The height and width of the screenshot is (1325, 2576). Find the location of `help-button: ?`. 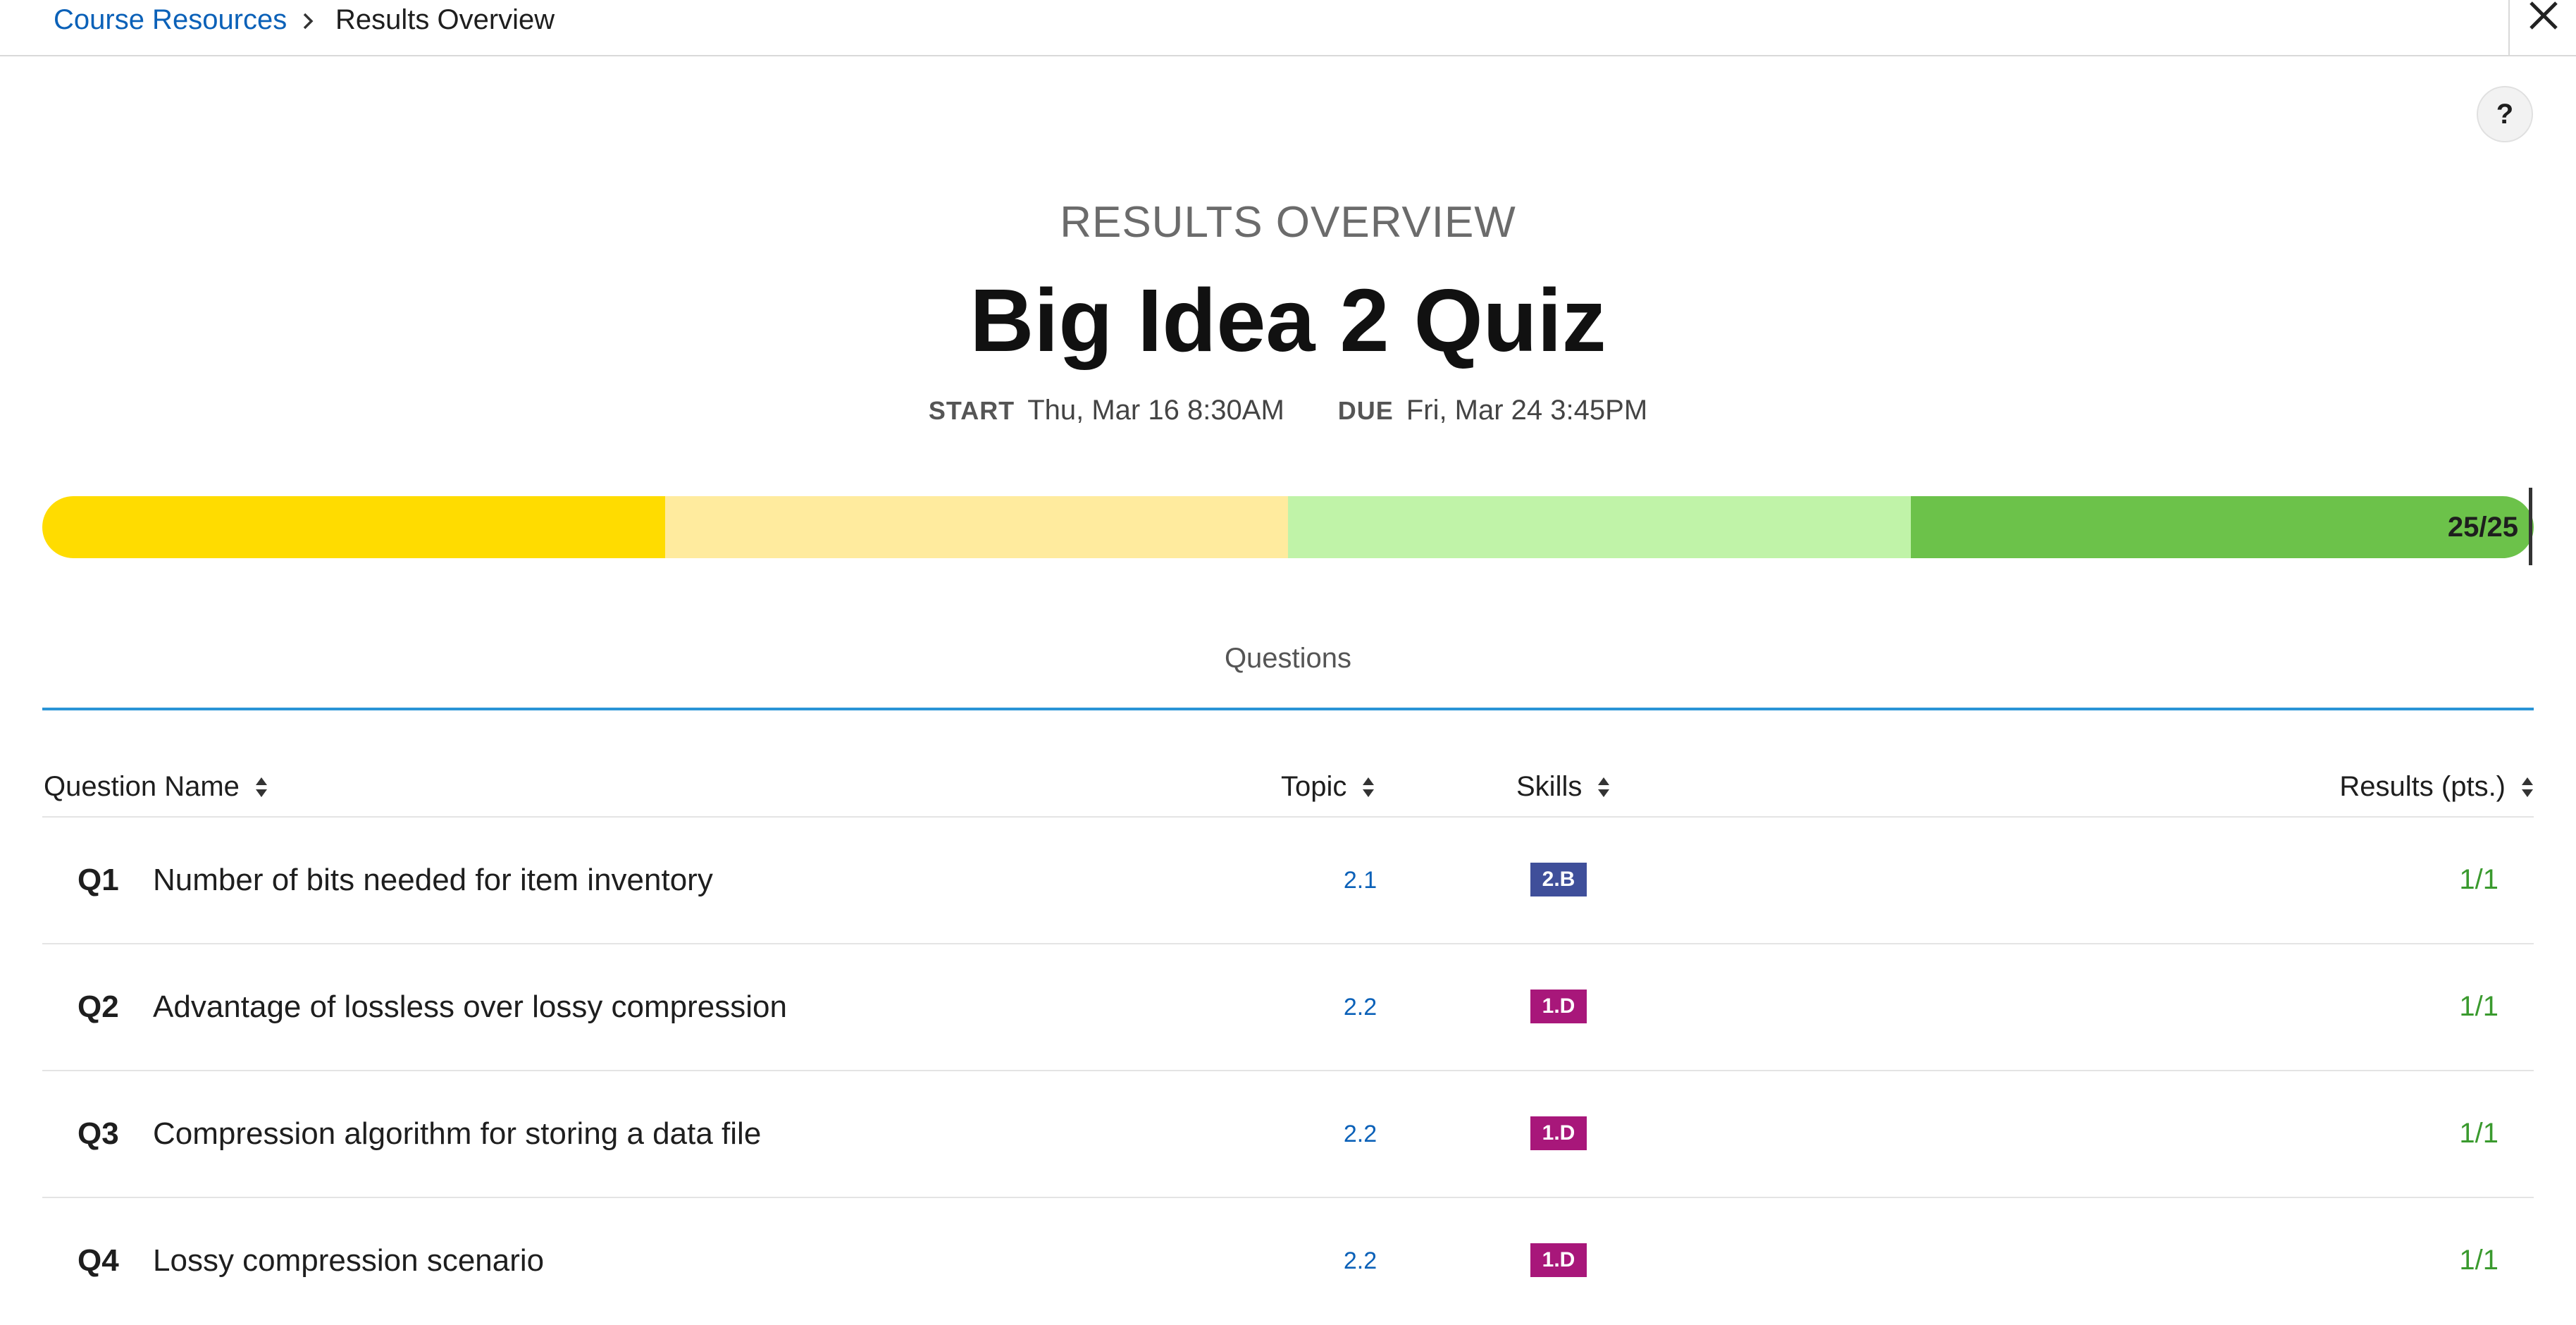

help-button: ? is located at coordinates (2505, 114).